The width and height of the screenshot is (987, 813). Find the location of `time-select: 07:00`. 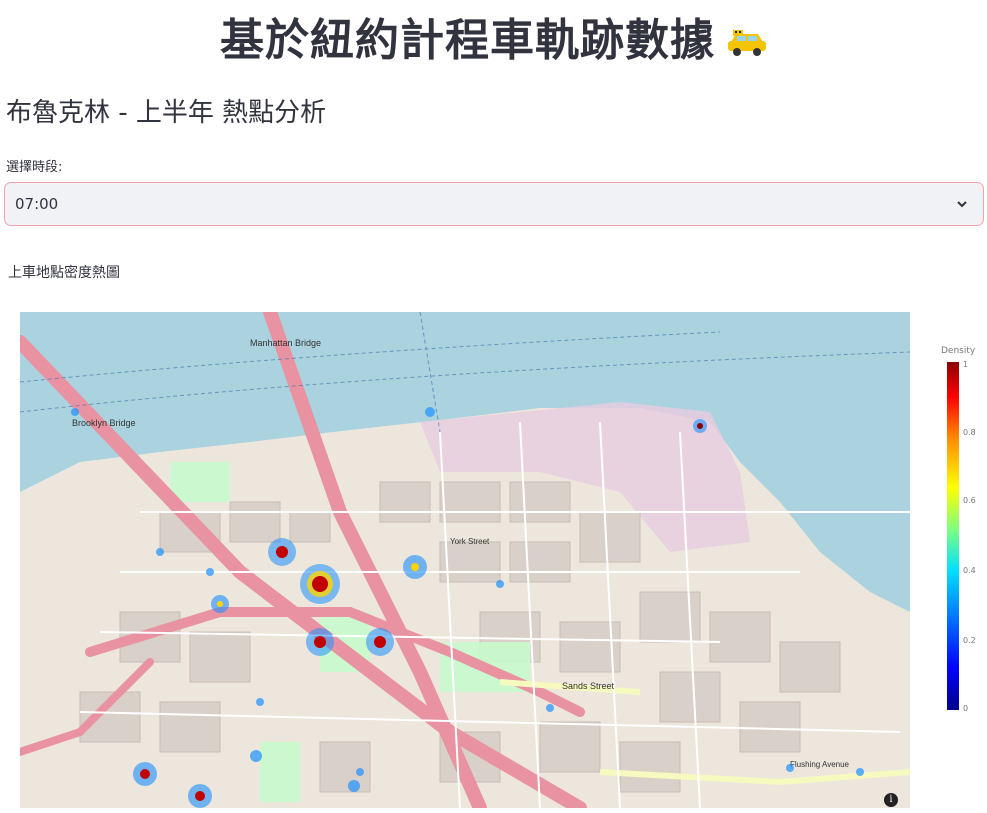

time-select: 07:00 is located at coordinates (494, 204).